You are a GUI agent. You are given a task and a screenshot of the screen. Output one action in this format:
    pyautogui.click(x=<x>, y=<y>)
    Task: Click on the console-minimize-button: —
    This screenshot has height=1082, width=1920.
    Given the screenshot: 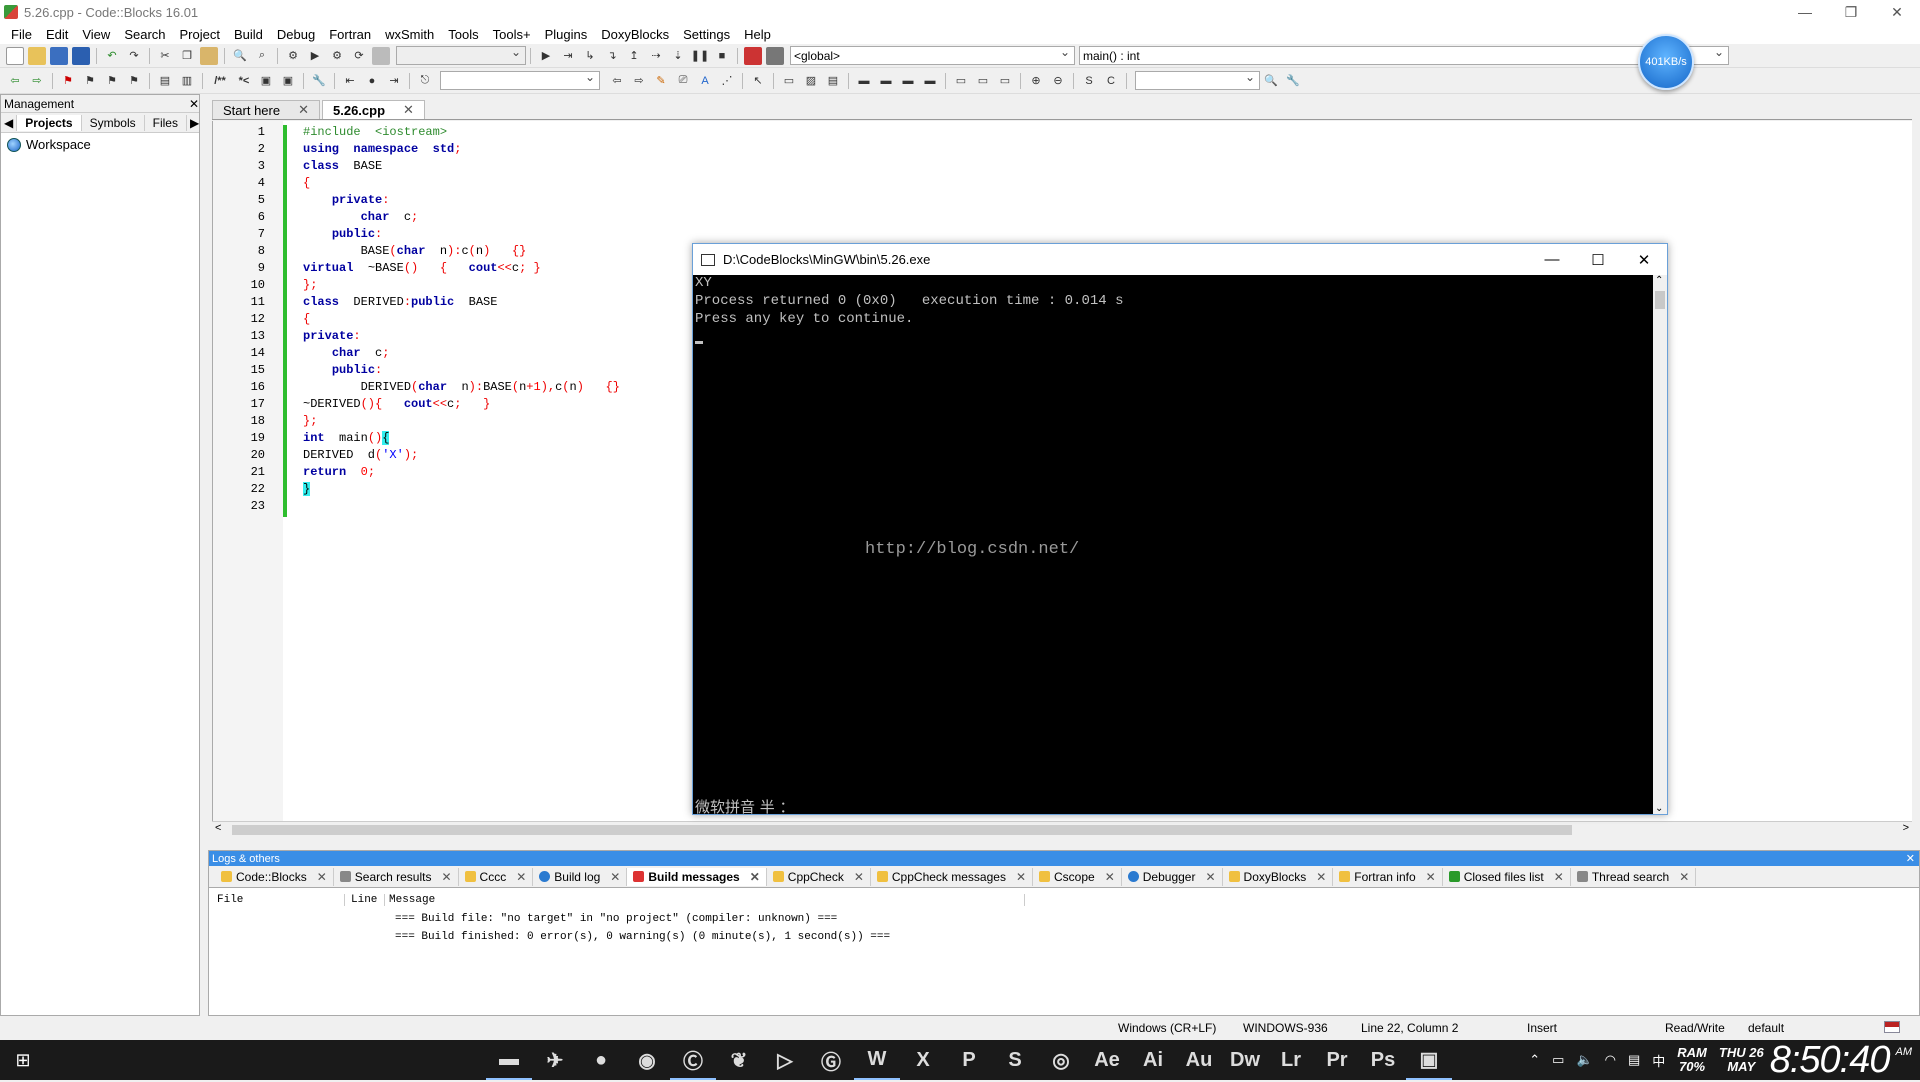 What is the action you would take?
    pyautogui.click(x=1552, y=259)
    